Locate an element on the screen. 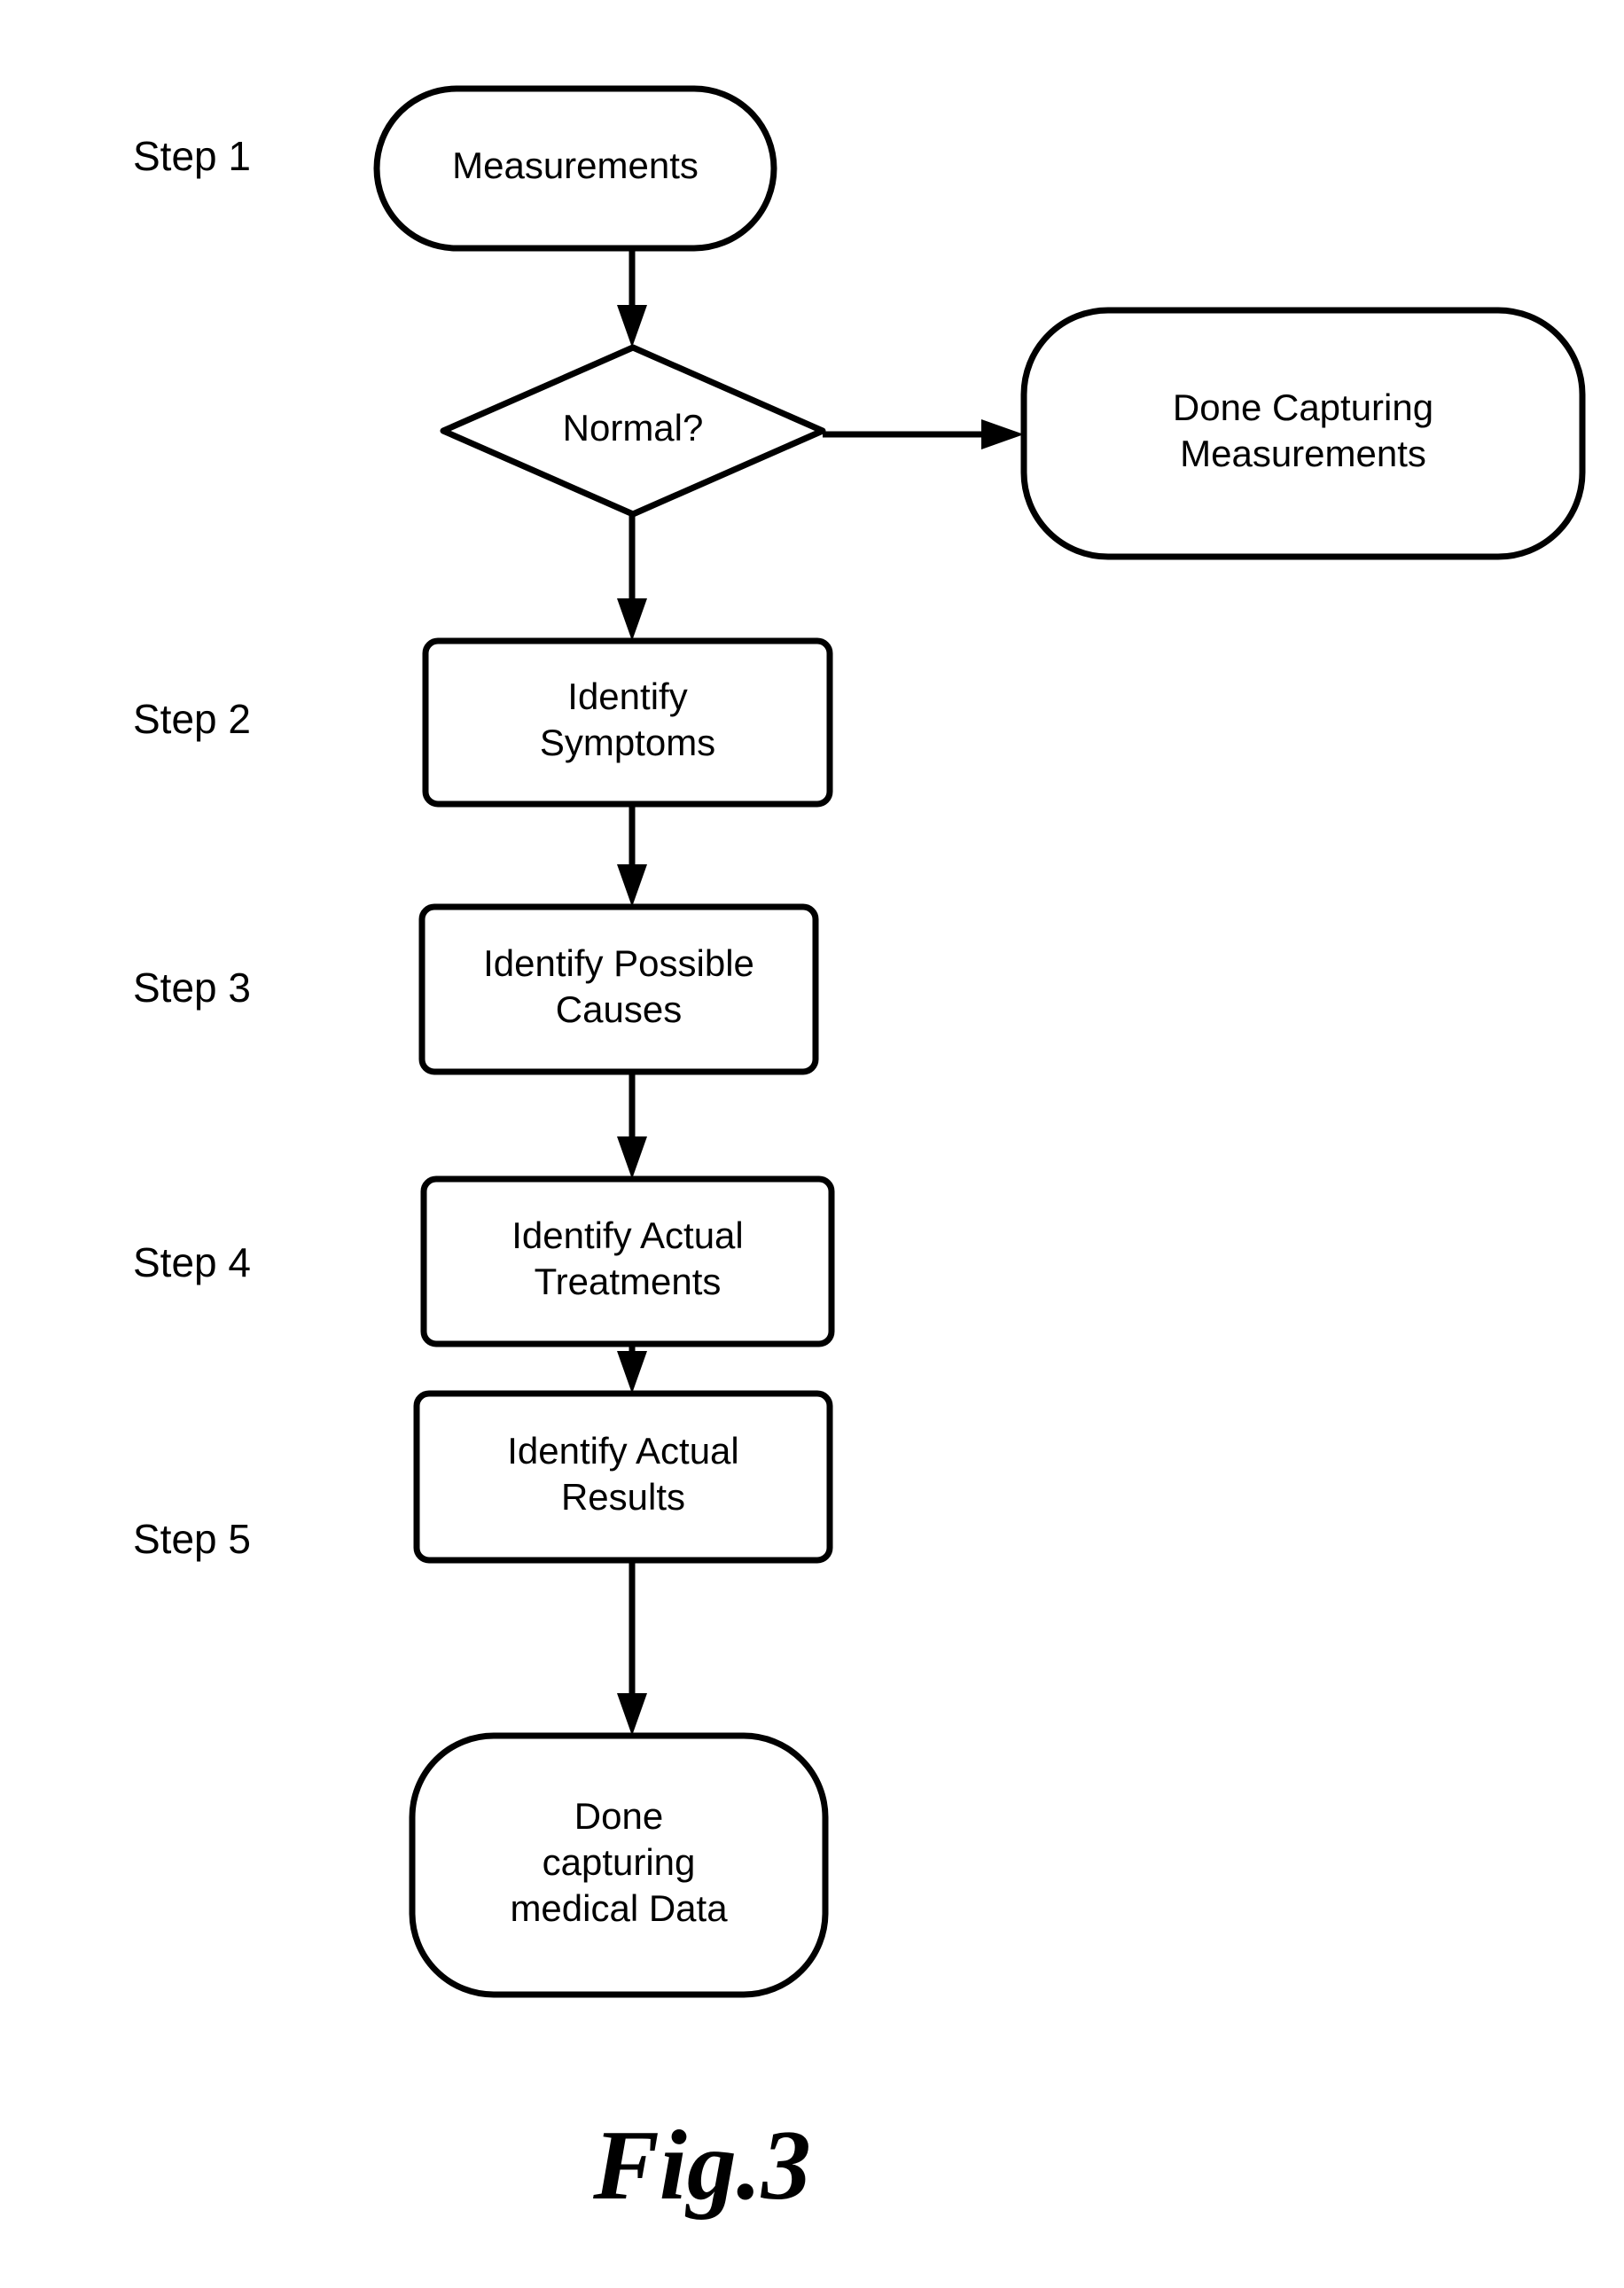 Image resolution: width=1624 pixels, height=2288 pixels. node-label-line: Done is located at coordinates (618, 1816).